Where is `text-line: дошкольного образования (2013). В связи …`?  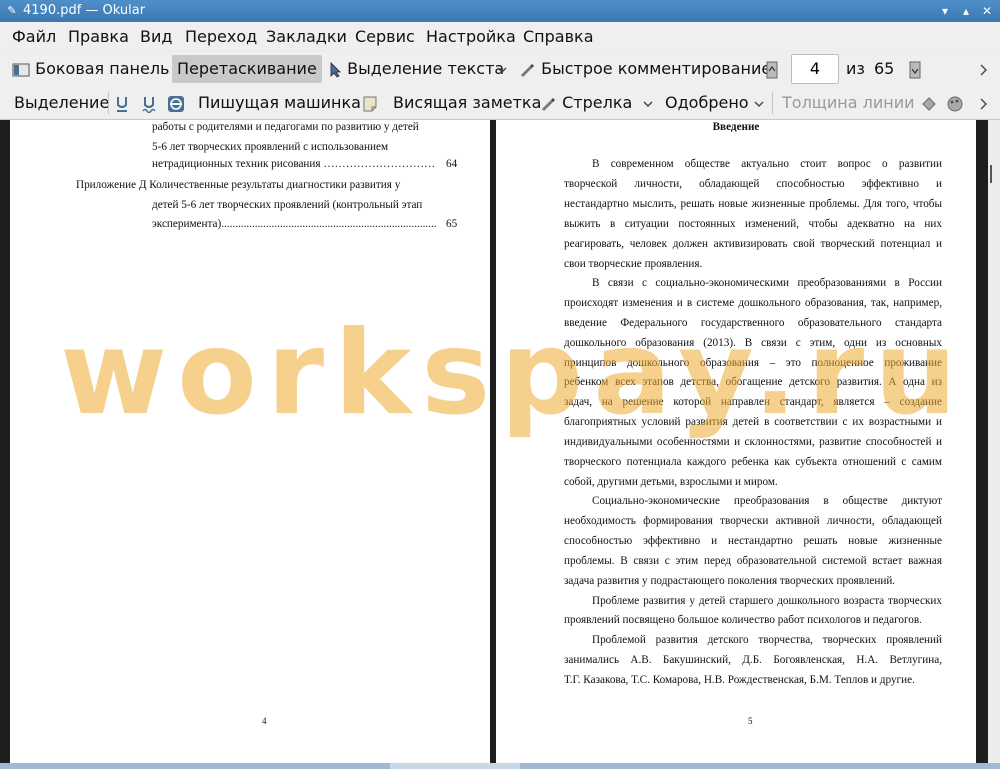
text-line: дошкольного образования (2013). В связи … is located at coordinates (753, 343).